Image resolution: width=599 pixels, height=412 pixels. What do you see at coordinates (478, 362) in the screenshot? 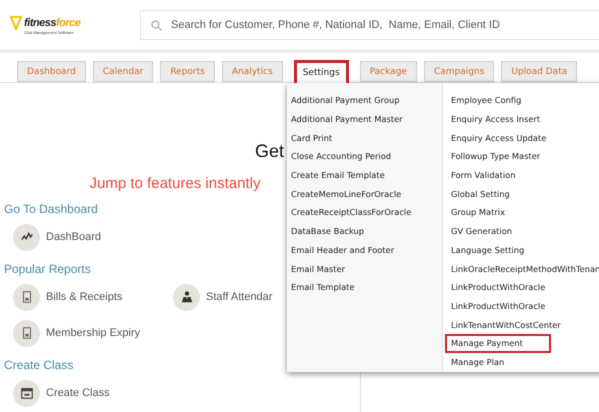
I see `menu-item: Manage Plan` at bounding box center [478, 362].